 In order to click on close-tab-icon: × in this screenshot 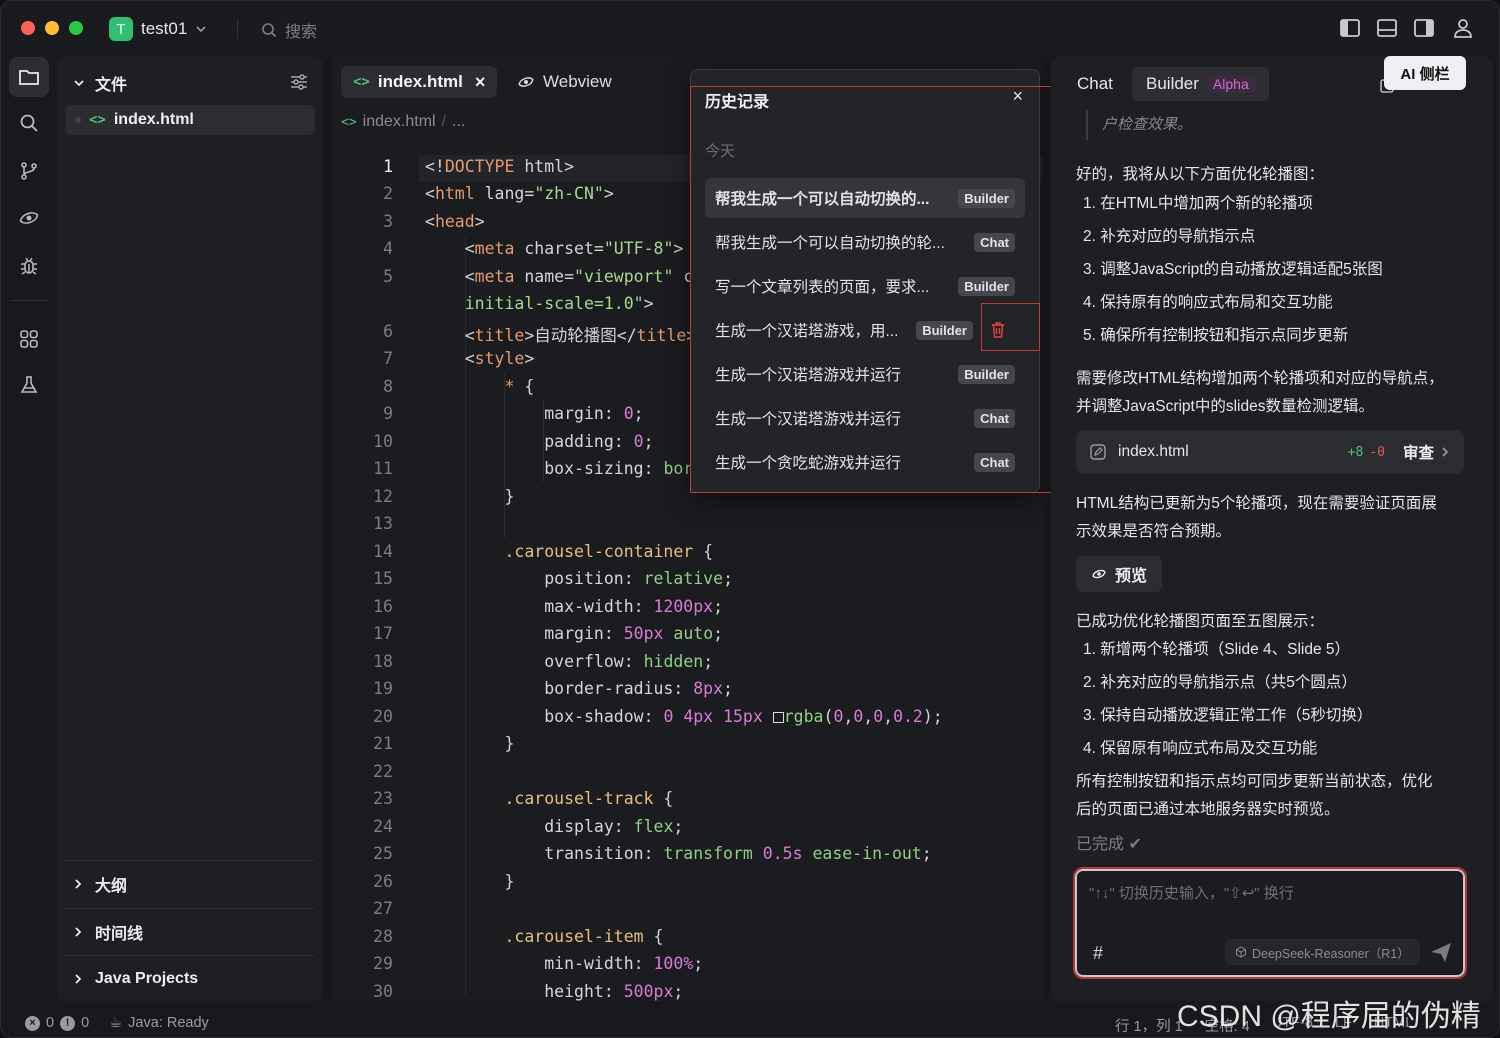, I will do `click(480, 82)`.